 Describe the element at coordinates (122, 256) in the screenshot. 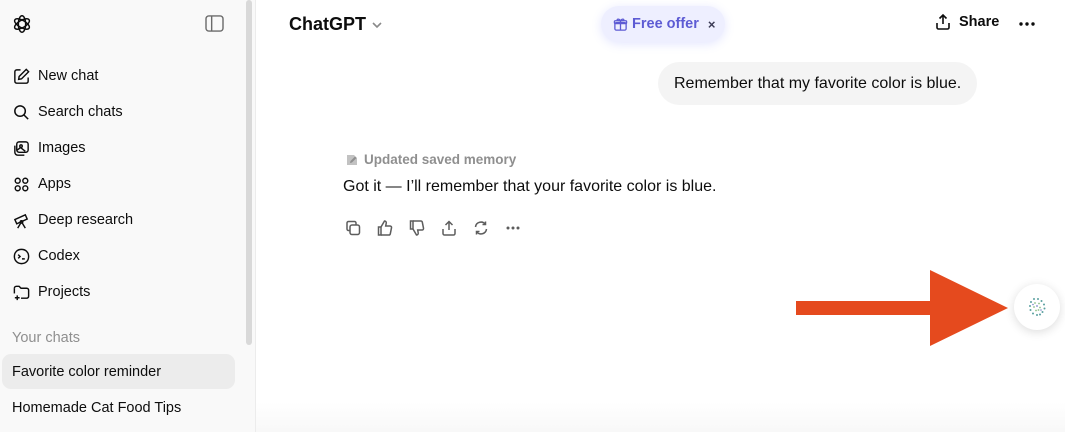

I see `sidebar-item-codex: Codex` at that location.